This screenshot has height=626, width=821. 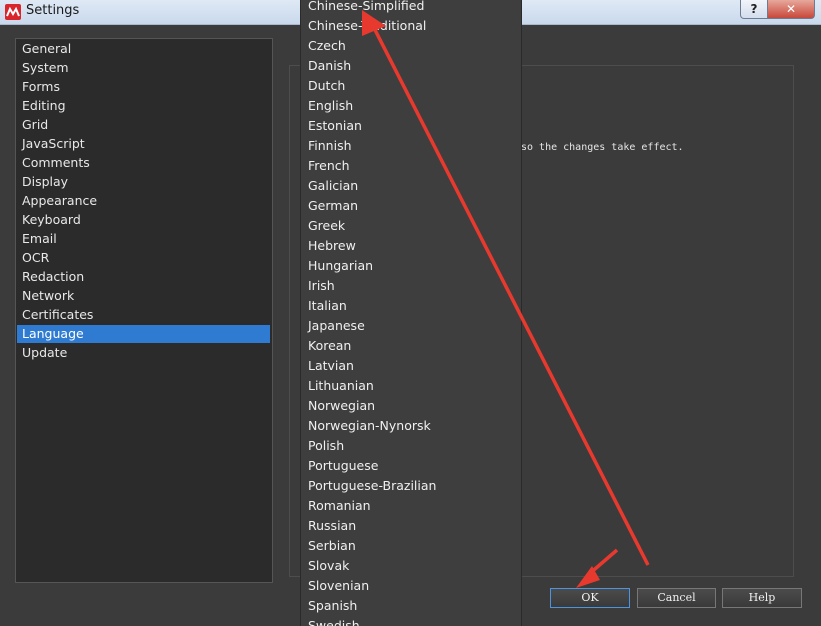 I want to click on language-option-greek: Greek, so click(x=410, y=226).